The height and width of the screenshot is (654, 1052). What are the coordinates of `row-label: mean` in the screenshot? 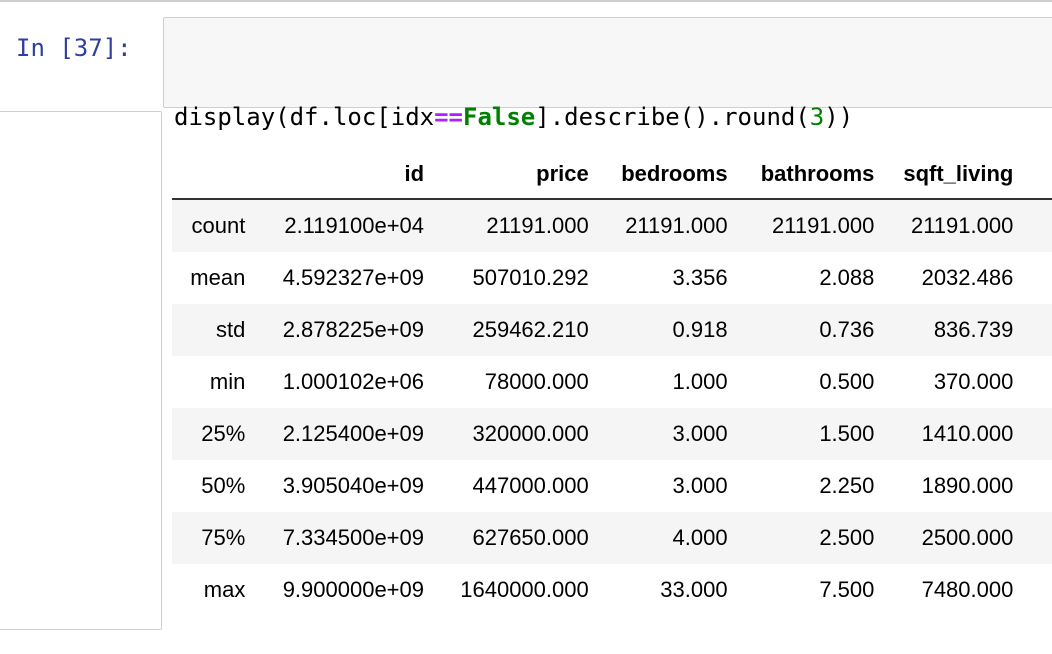 It's located at (218, 277).